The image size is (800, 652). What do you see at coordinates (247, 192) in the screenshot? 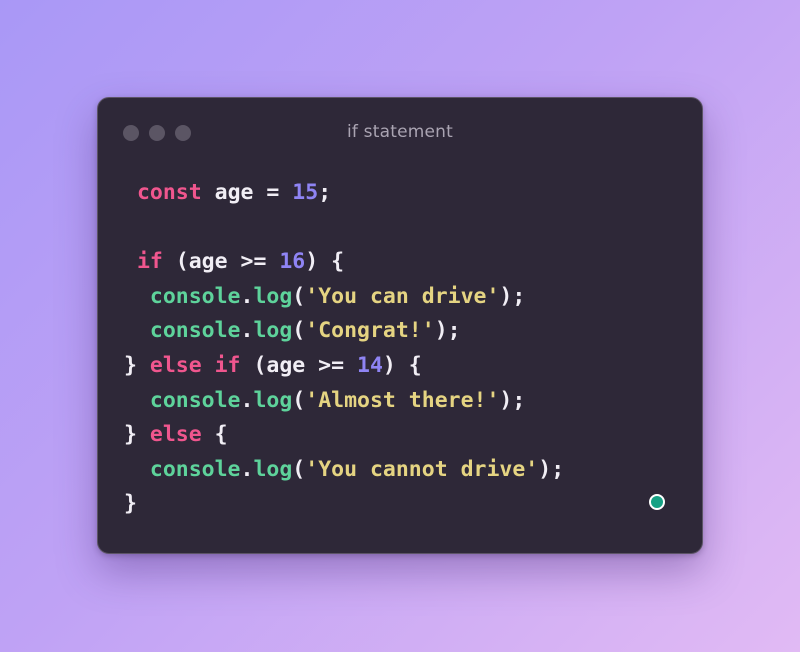
I see `code-text: age =` at bounding box center [247, 192].